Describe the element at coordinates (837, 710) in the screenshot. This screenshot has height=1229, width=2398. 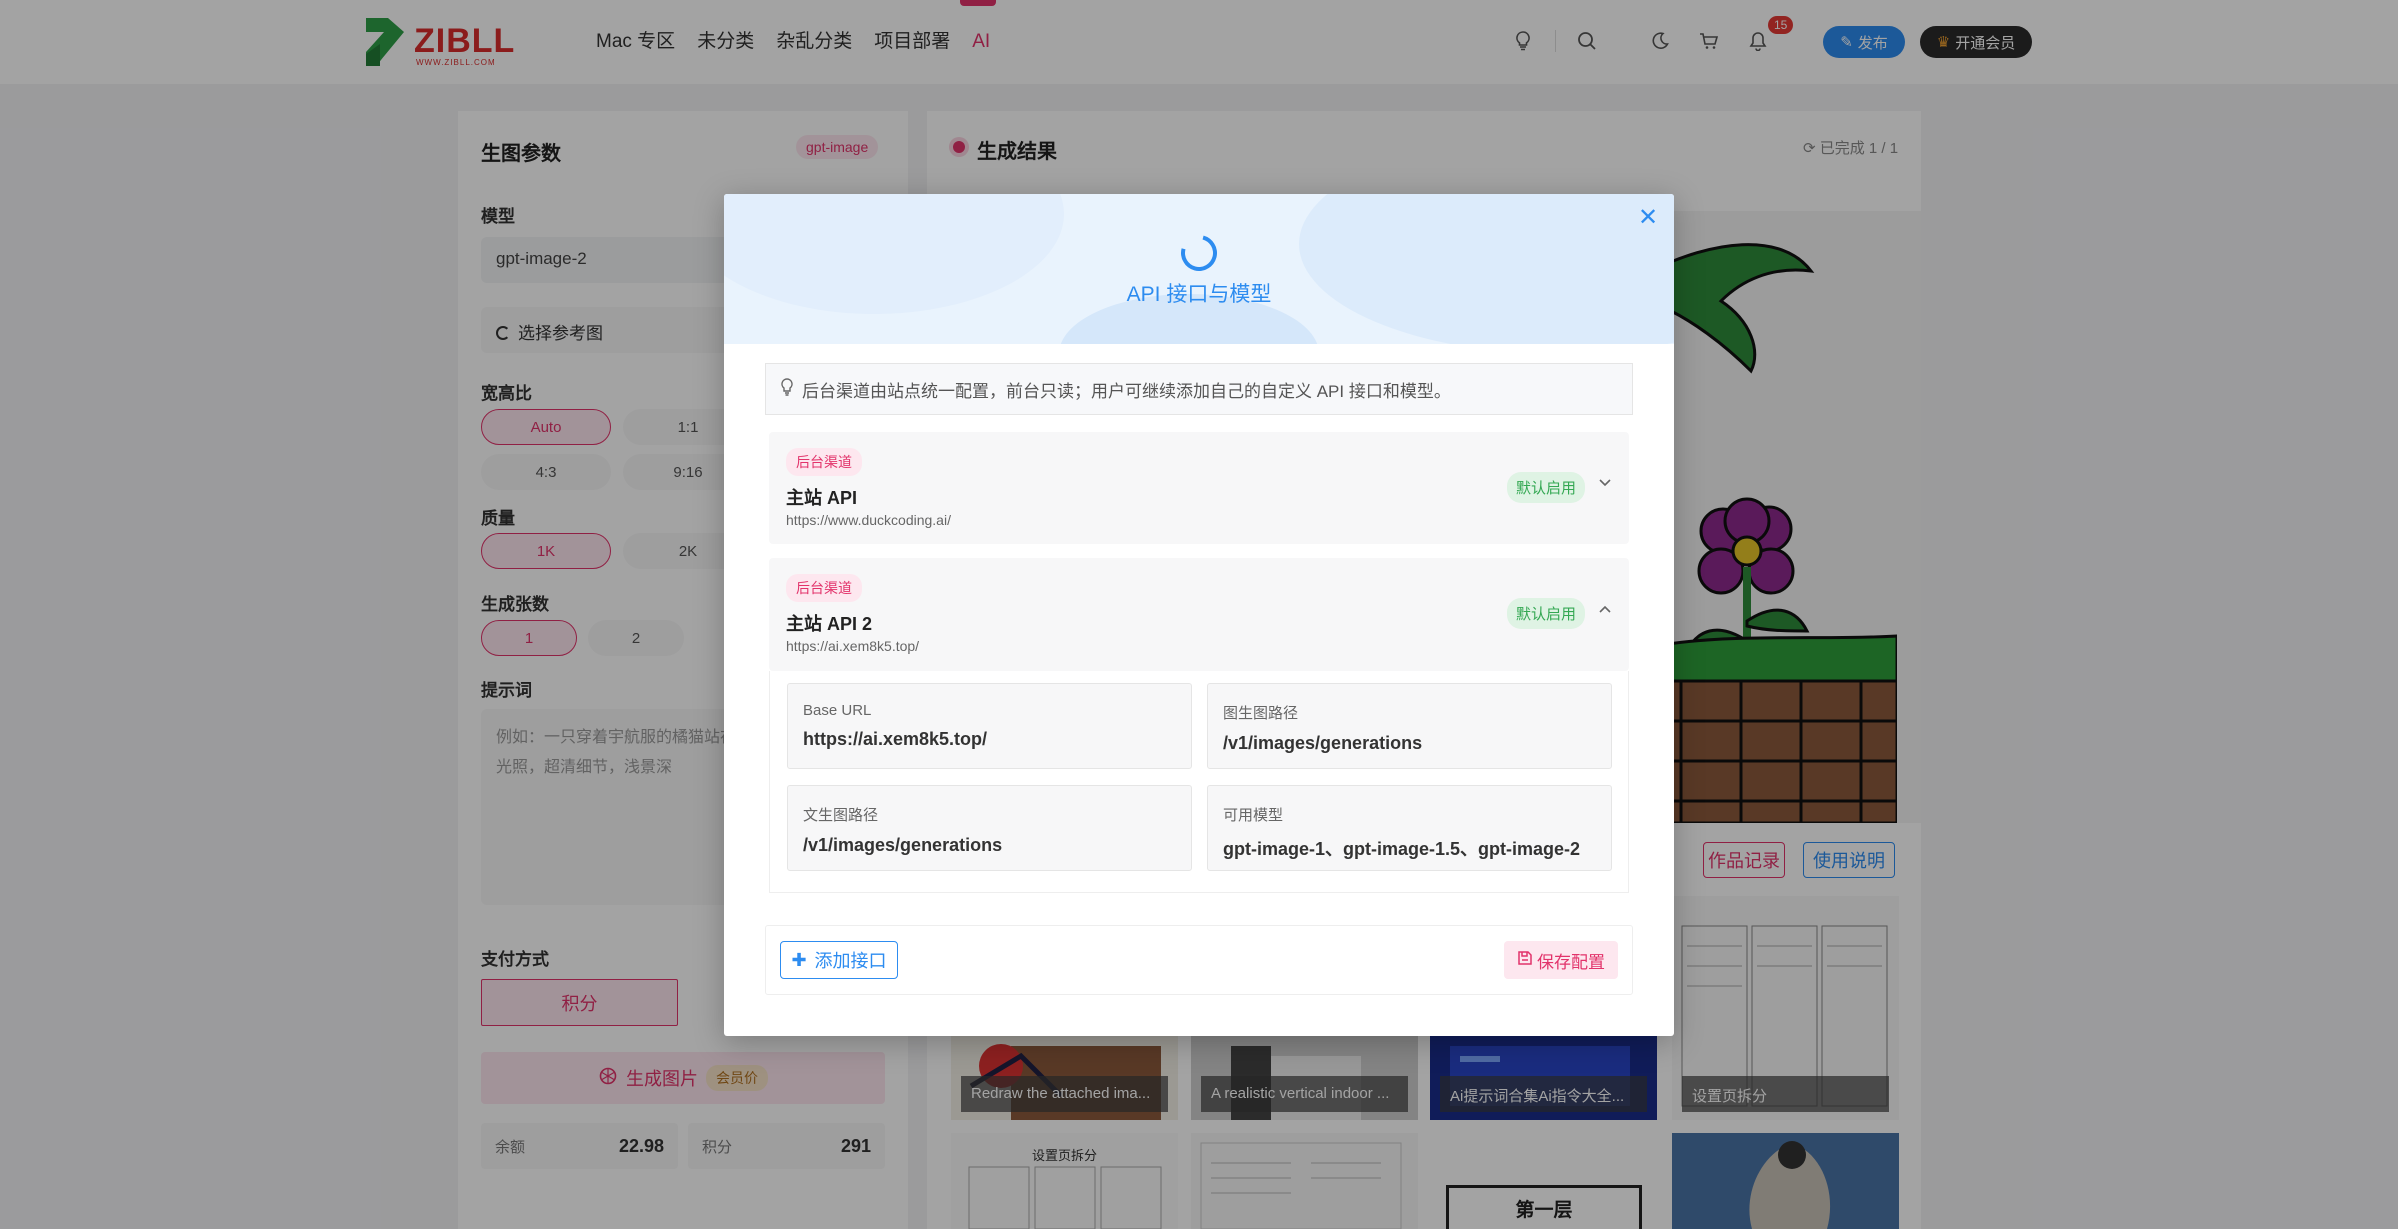
I see `base-url-label: Base URL` at that location.